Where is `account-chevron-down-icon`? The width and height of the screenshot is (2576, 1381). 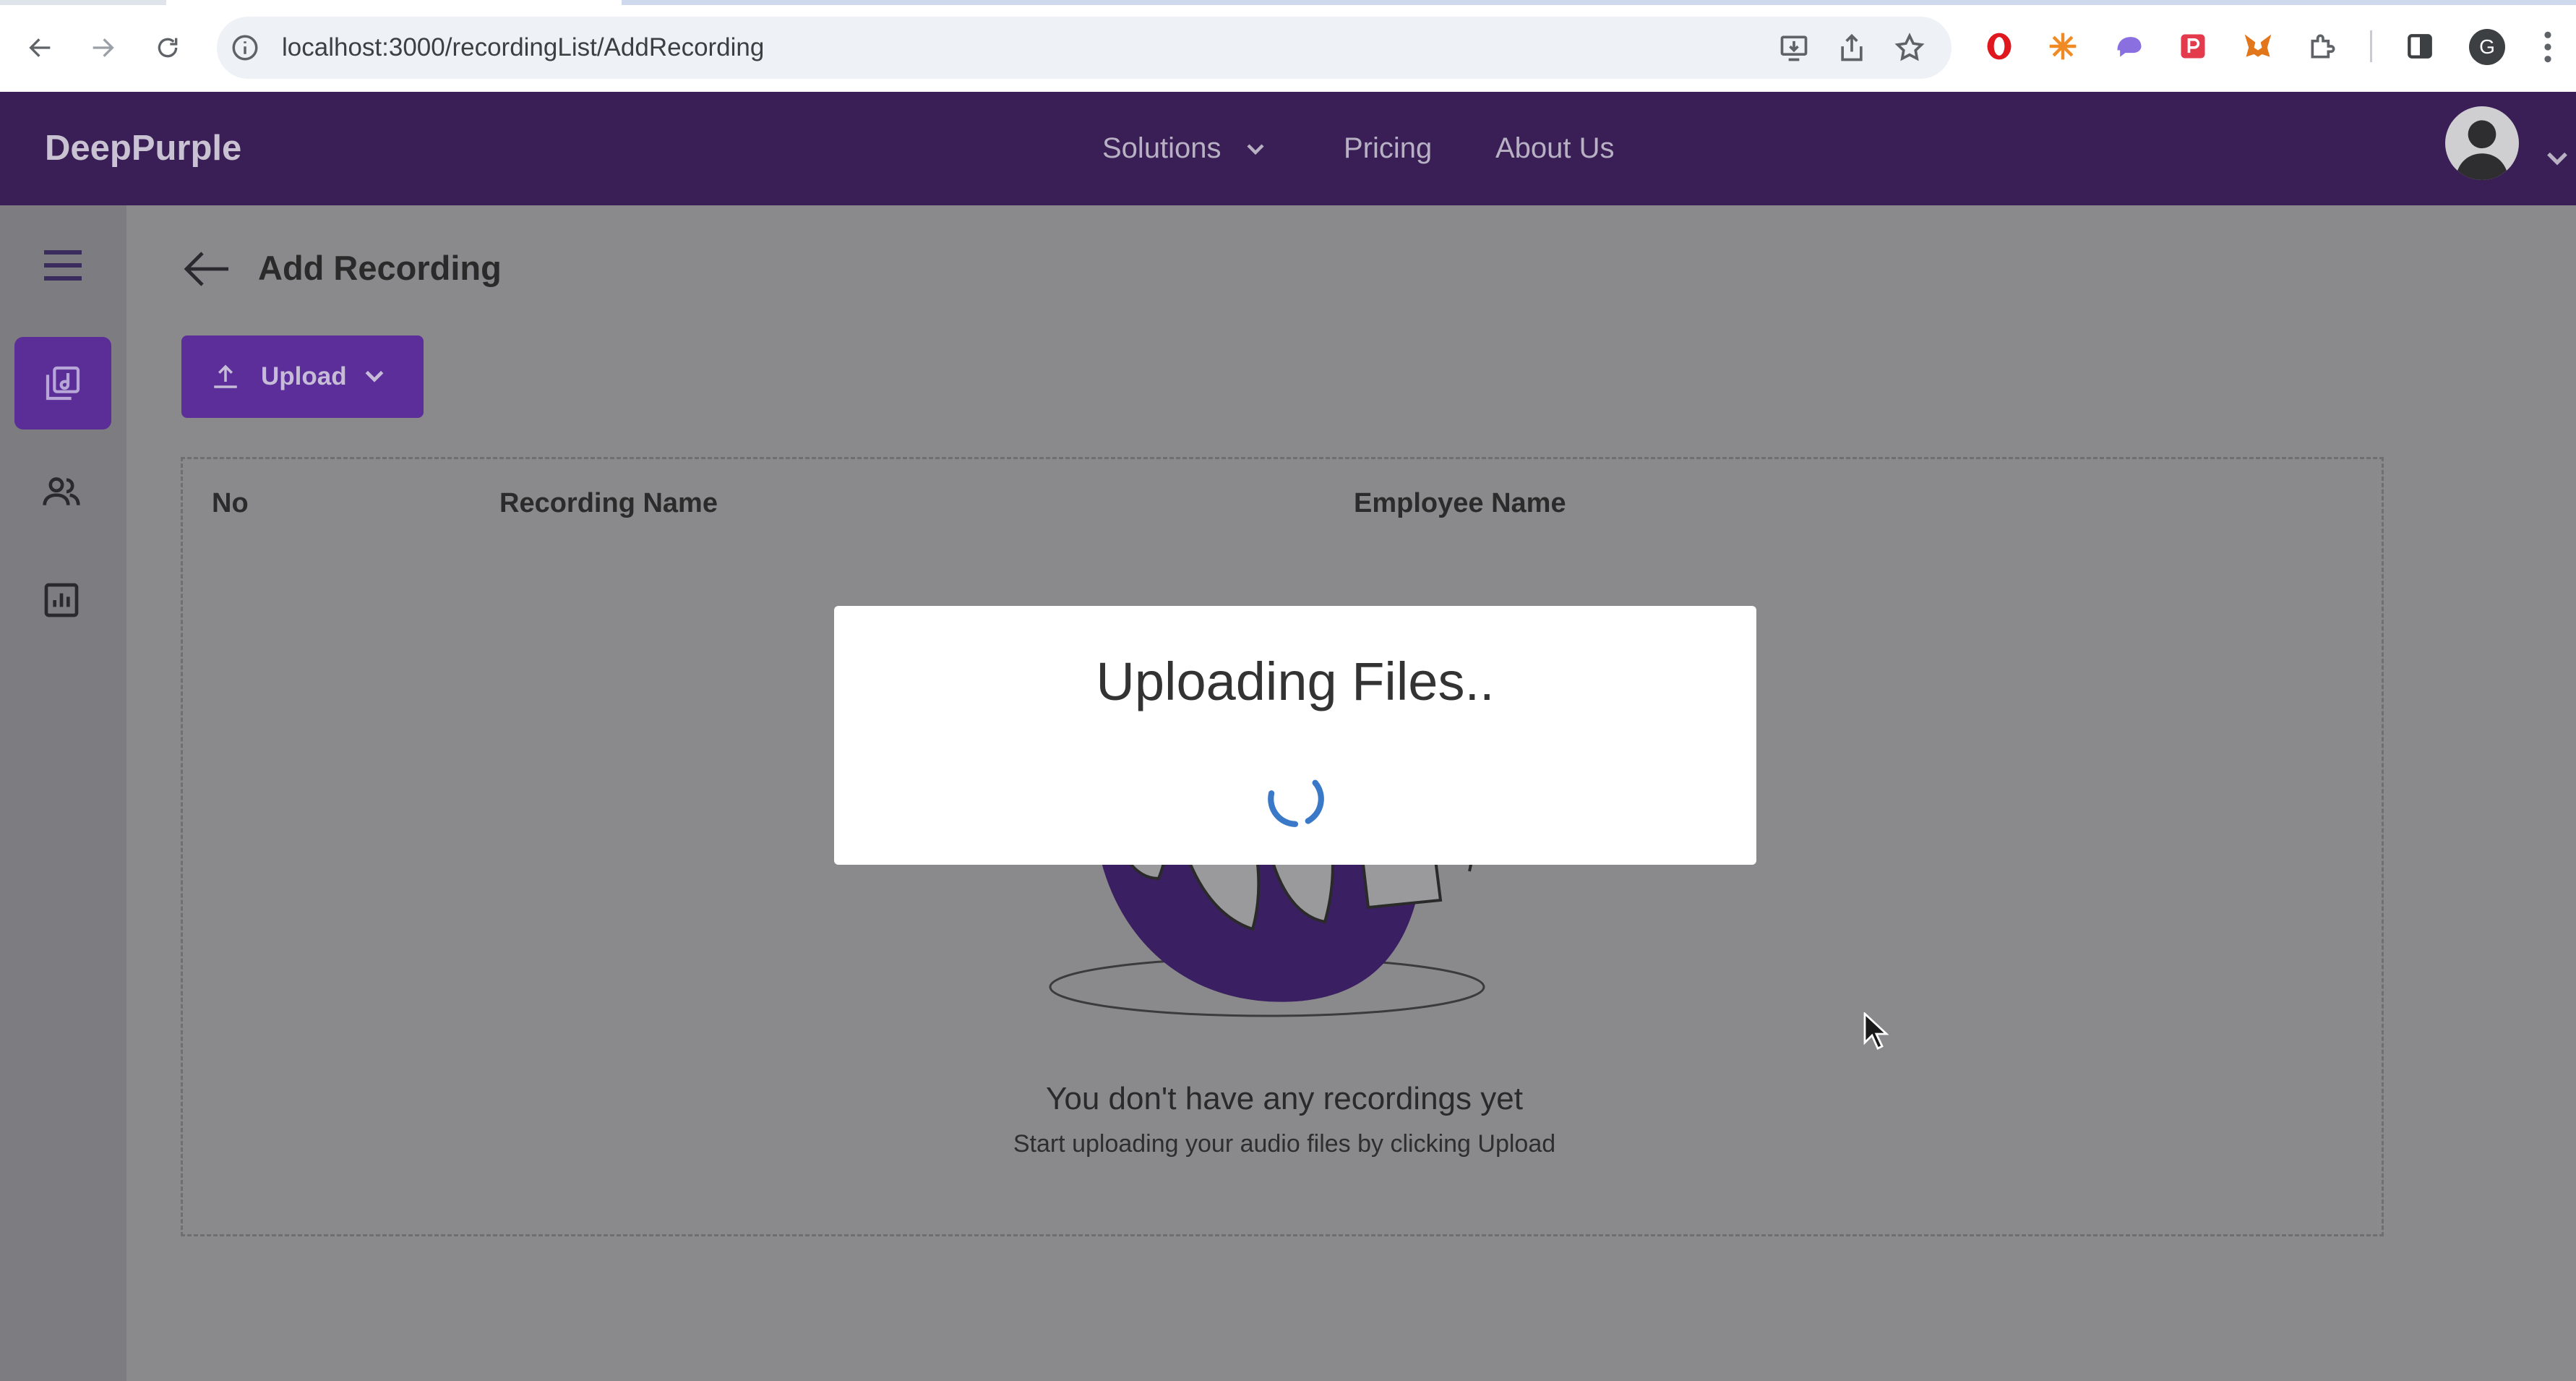
account-chevron-down-icon is located at coordinates (2557, 159).